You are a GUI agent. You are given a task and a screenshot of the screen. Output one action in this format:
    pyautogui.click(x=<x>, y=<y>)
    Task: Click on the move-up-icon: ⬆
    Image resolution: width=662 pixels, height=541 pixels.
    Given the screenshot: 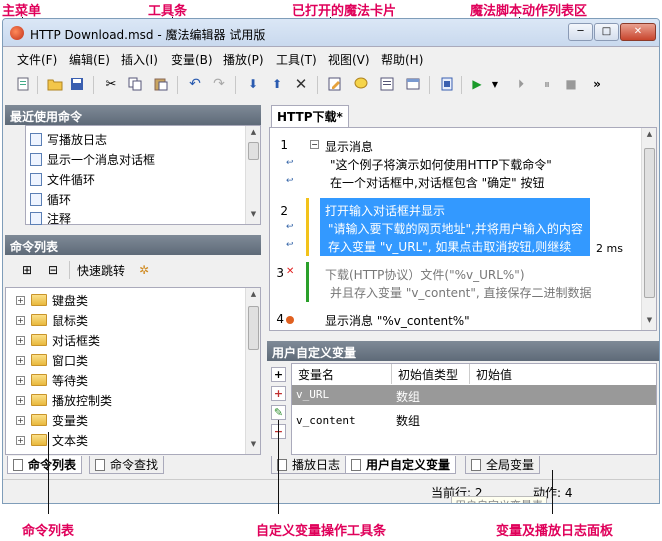 What is the action you would take?
    pyautogui.click(x=277, y=84)
    